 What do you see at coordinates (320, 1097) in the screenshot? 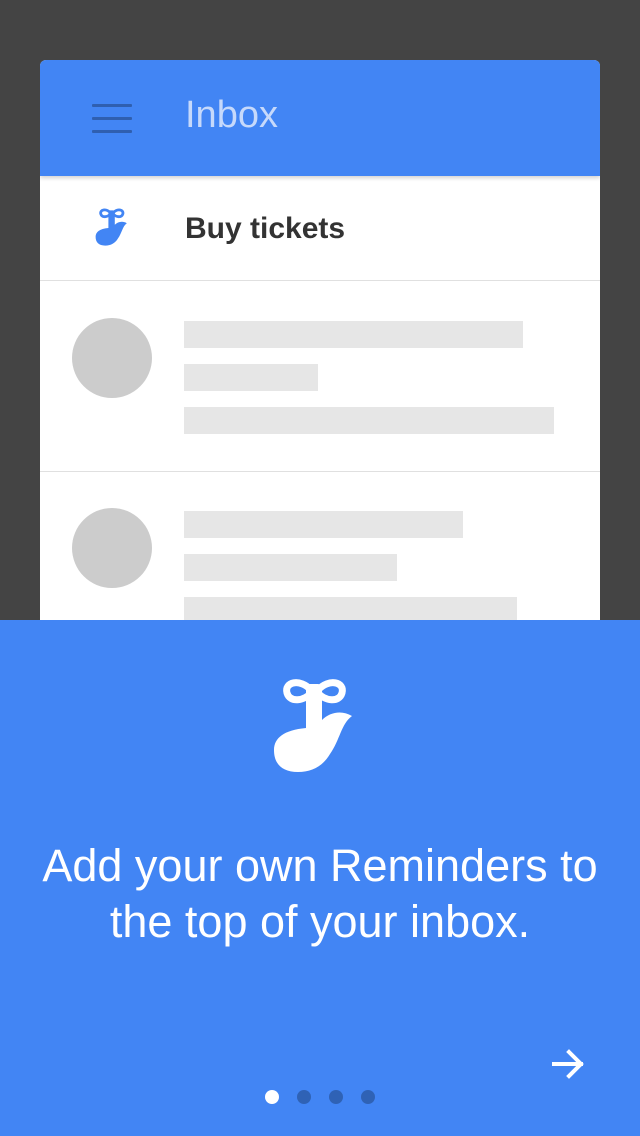
I see `page-indicator` at bounding box center [320, 1097].